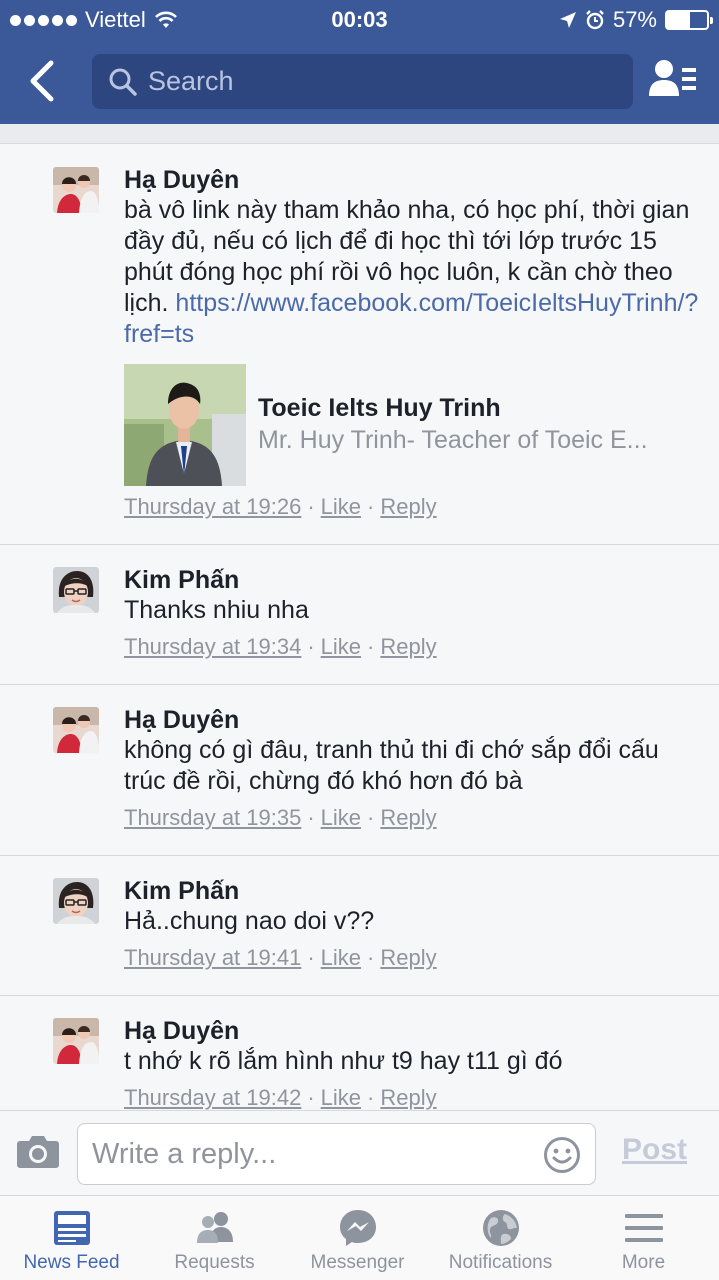  I want to click on news-feed-icon, so click(71, 1228).